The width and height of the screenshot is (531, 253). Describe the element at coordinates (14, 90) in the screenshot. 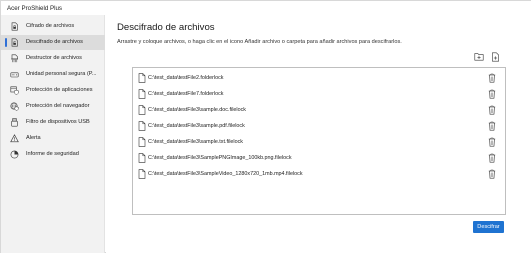

I see `app-shield-icon` at that location.